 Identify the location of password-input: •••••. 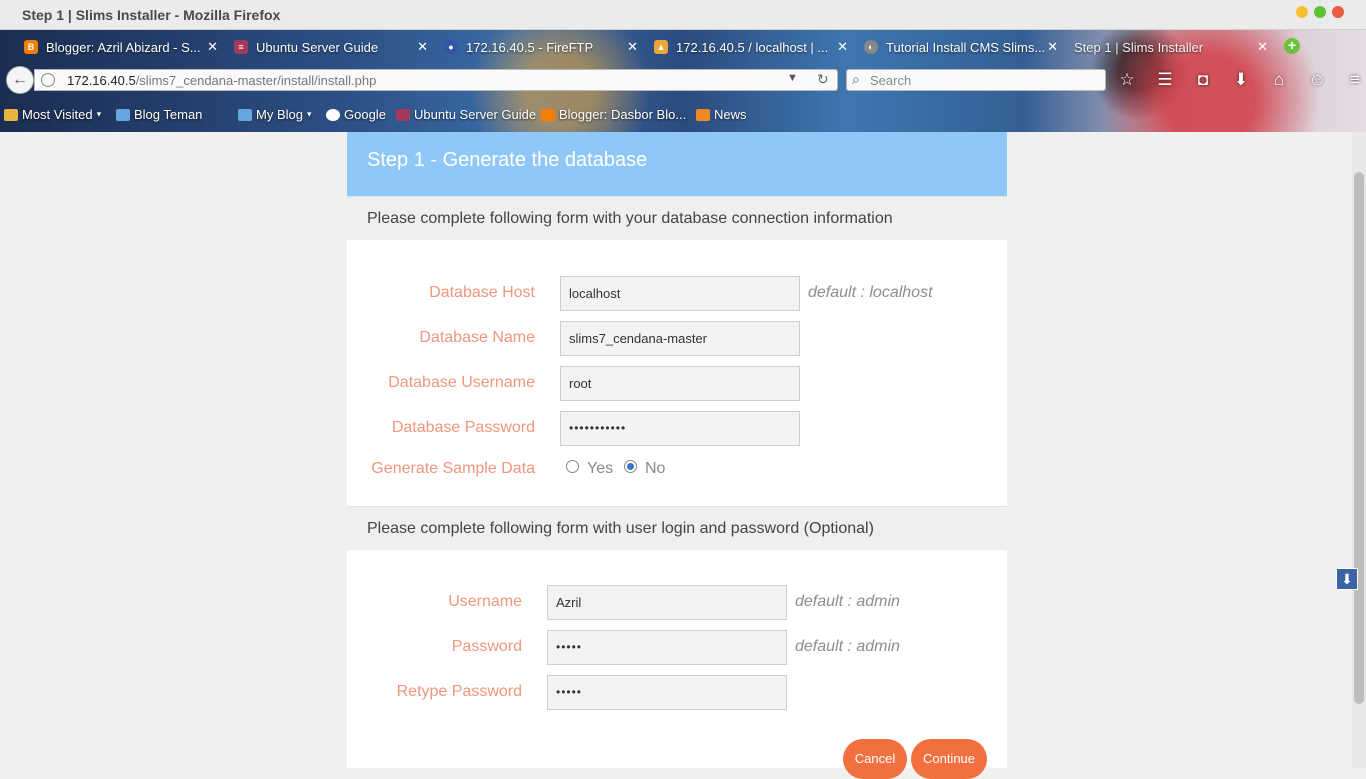
(667, 647).